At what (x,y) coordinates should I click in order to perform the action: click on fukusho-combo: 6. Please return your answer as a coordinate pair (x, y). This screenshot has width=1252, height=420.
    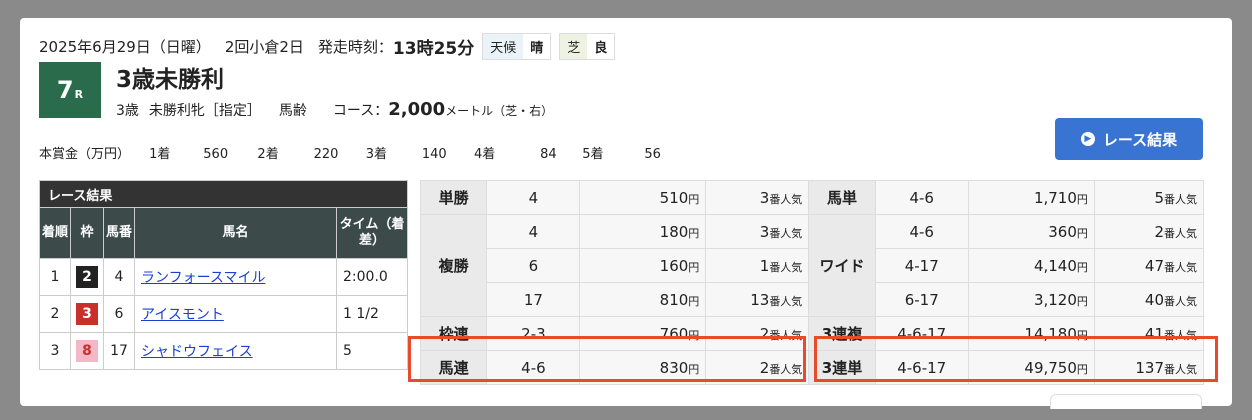
    Looking at the image, I should click on (533, 265).